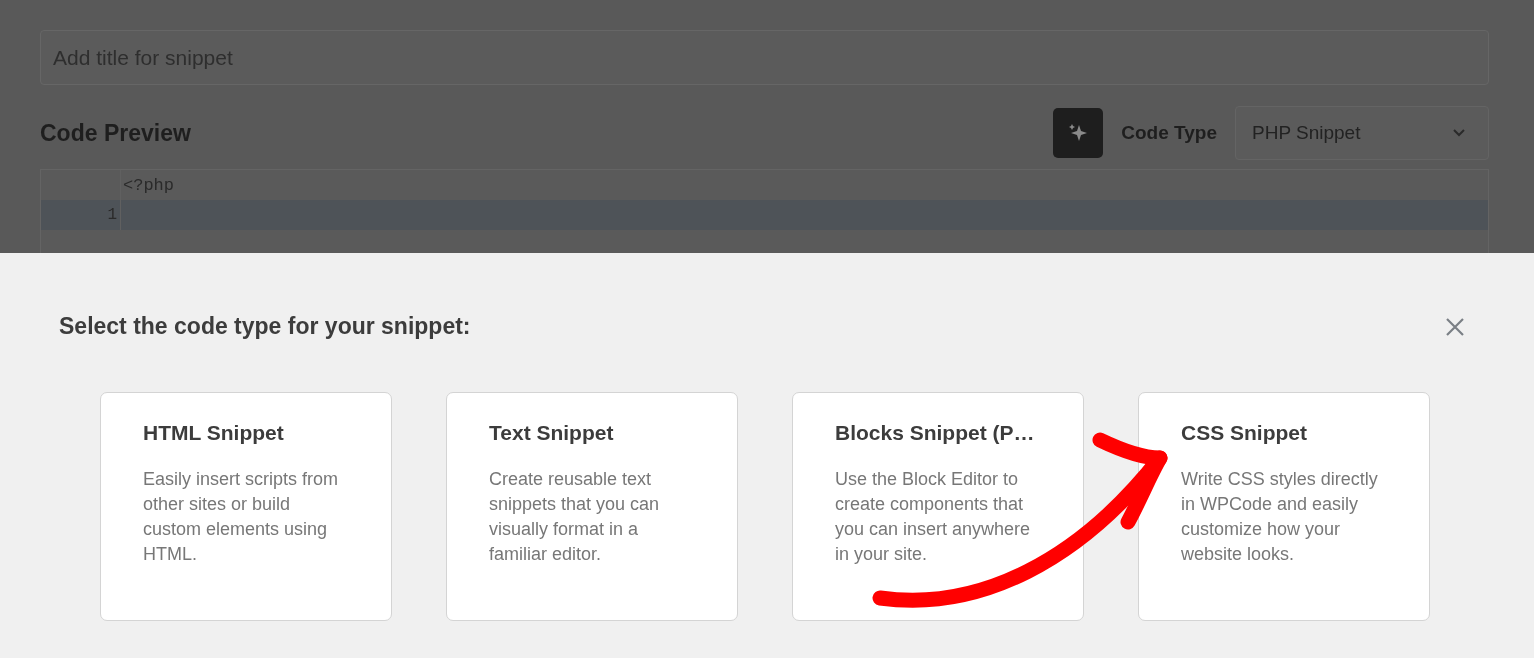 Image resolution: width=1534 pixels, height=658 pixels. I want to click on section-title: Code Preview, so click(115, 133).